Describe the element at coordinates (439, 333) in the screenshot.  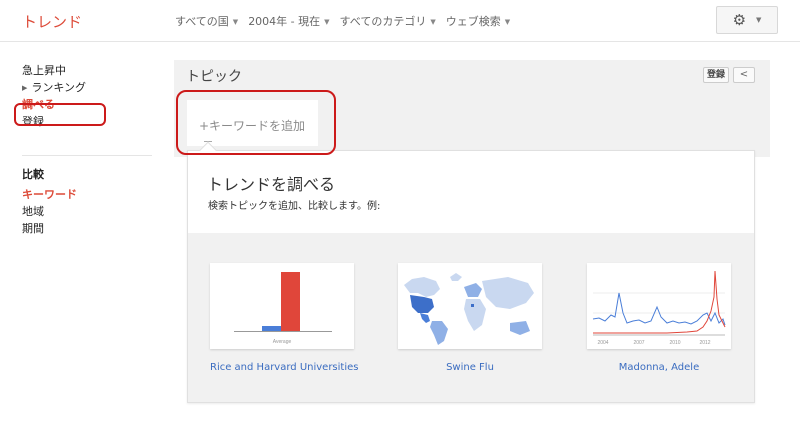
I see `map-south-america` at that location.